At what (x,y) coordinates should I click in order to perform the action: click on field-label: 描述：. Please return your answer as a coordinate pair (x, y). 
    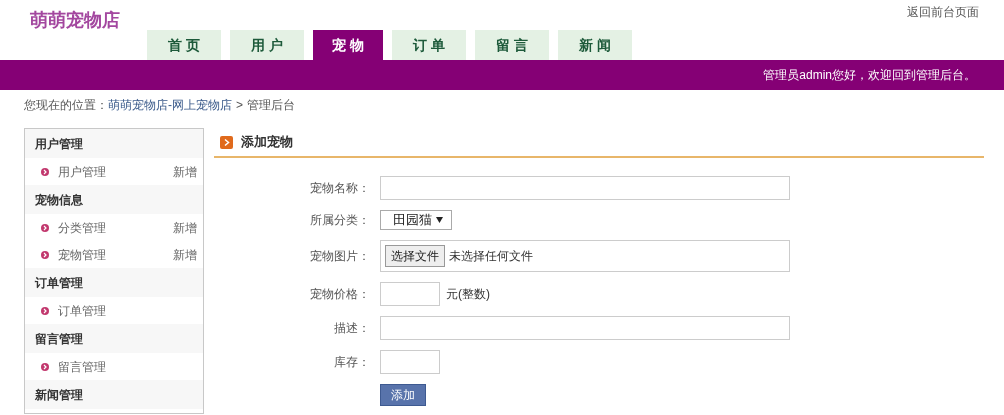
    Looking at the image, I should click on (352, 328).